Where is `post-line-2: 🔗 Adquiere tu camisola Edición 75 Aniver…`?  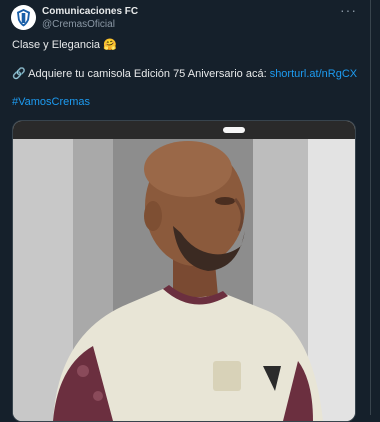
post-line-2: 🔗 Adquiere tu camisola Edición 75 Aniver… is located at coordinates (184, 73).